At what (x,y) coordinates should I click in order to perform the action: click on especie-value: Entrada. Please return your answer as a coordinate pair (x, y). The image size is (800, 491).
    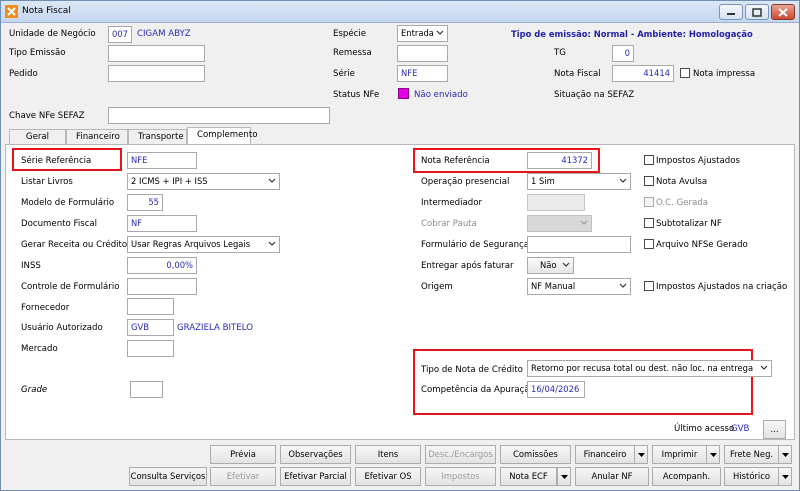
    Looking at the image, I should click on (417, 33).